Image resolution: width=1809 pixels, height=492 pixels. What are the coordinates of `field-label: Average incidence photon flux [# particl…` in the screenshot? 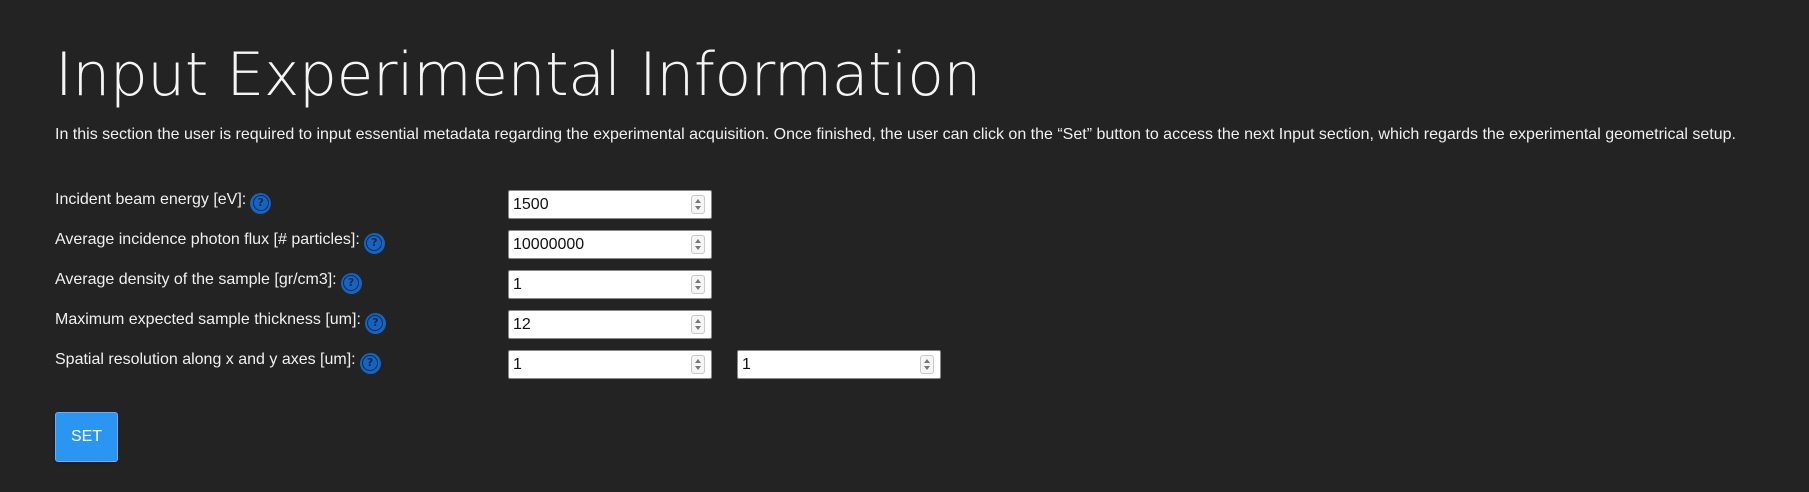 It's located at (207, 239).